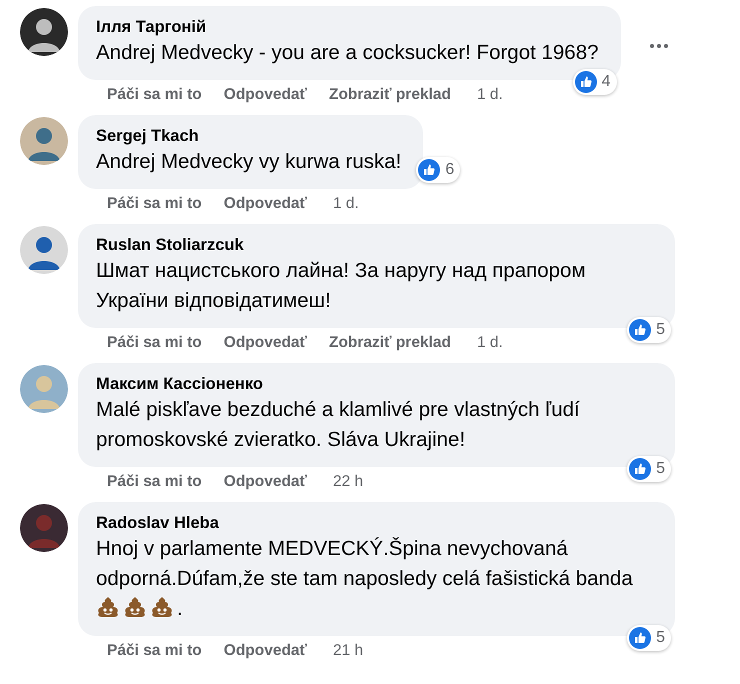  What do you see at coordinates (659, 46) in the screenshot?
I see `more-icon` at bounding box center [659, 46].